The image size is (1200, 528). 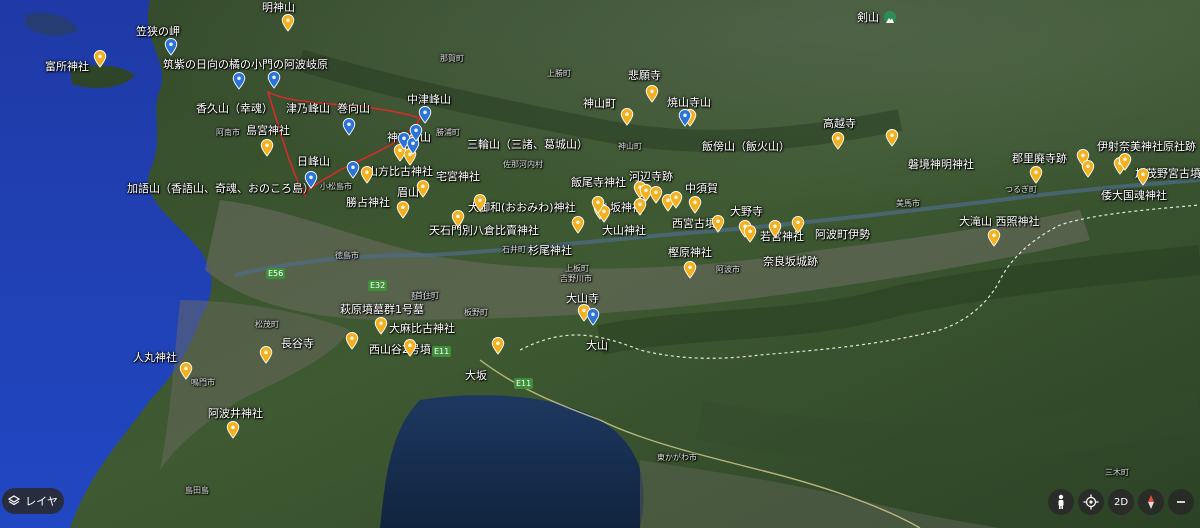 What do you see at coordinates (728, 269) in the screenshot?
I see `place-label: 阿波市` at bounding box center [728, 269].